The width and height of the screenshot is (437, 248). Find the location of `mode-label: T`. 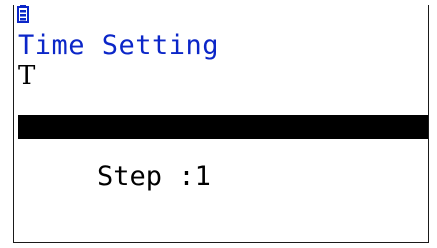

mode-label: T is located at coordinates (27, 76).